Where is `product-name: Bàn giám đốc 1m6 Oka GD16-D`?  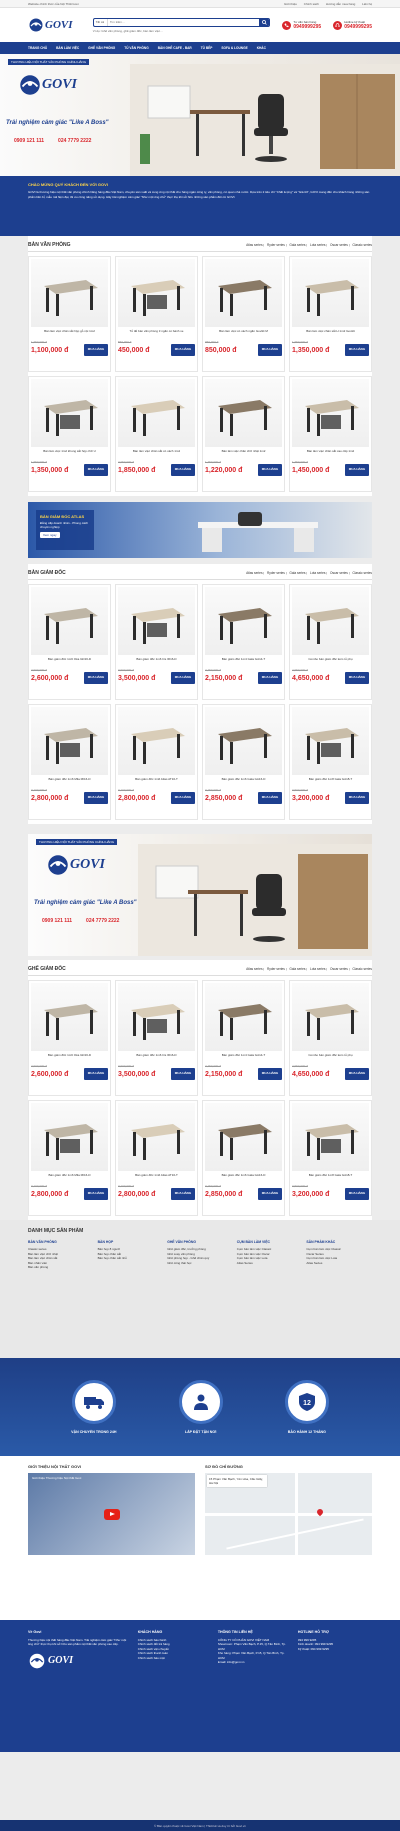 product-name: Bàn giám đốc 1m6 Oka GD16-D is located at coordinates (69, 1057).